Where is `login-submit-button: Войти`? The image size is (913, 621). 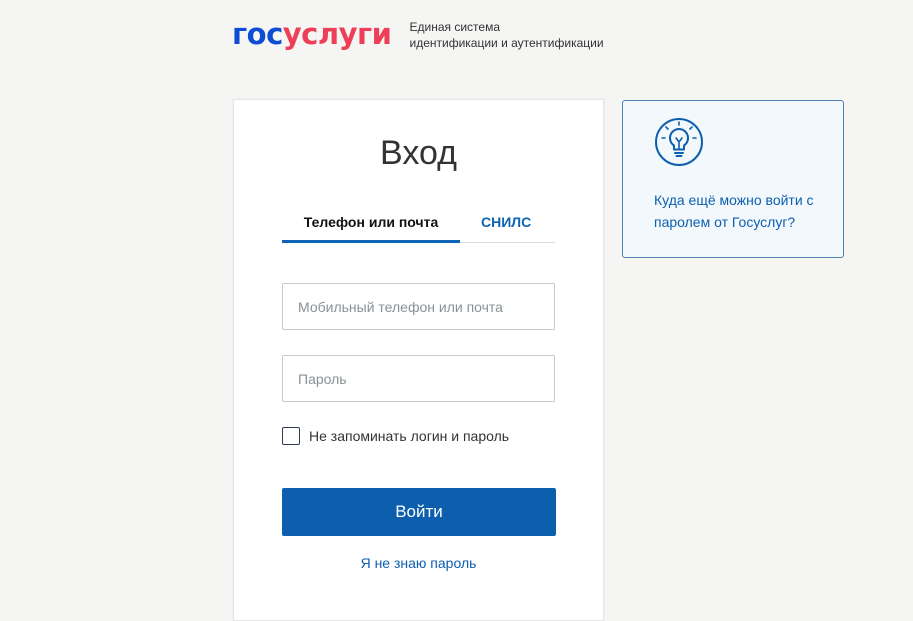 login-submit-button: Войти is located at coordinates (419, 512).